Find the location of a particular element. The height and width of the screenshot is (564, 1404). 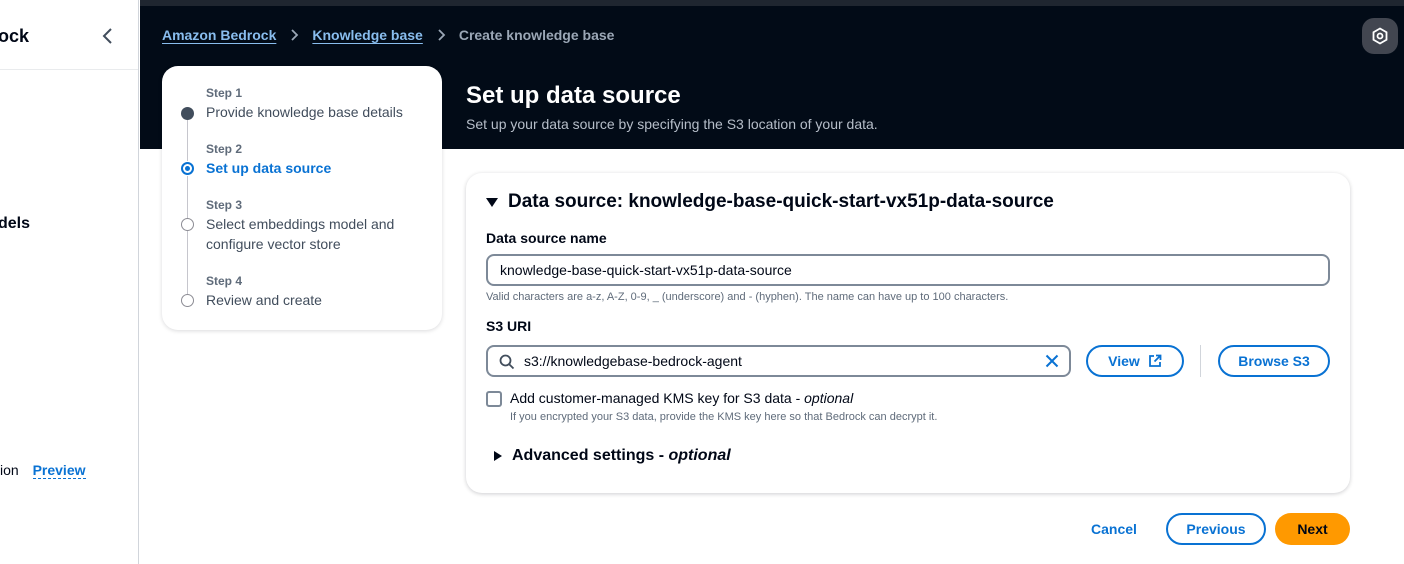

sidebar-header: ock is located at coordinates (69, 35).